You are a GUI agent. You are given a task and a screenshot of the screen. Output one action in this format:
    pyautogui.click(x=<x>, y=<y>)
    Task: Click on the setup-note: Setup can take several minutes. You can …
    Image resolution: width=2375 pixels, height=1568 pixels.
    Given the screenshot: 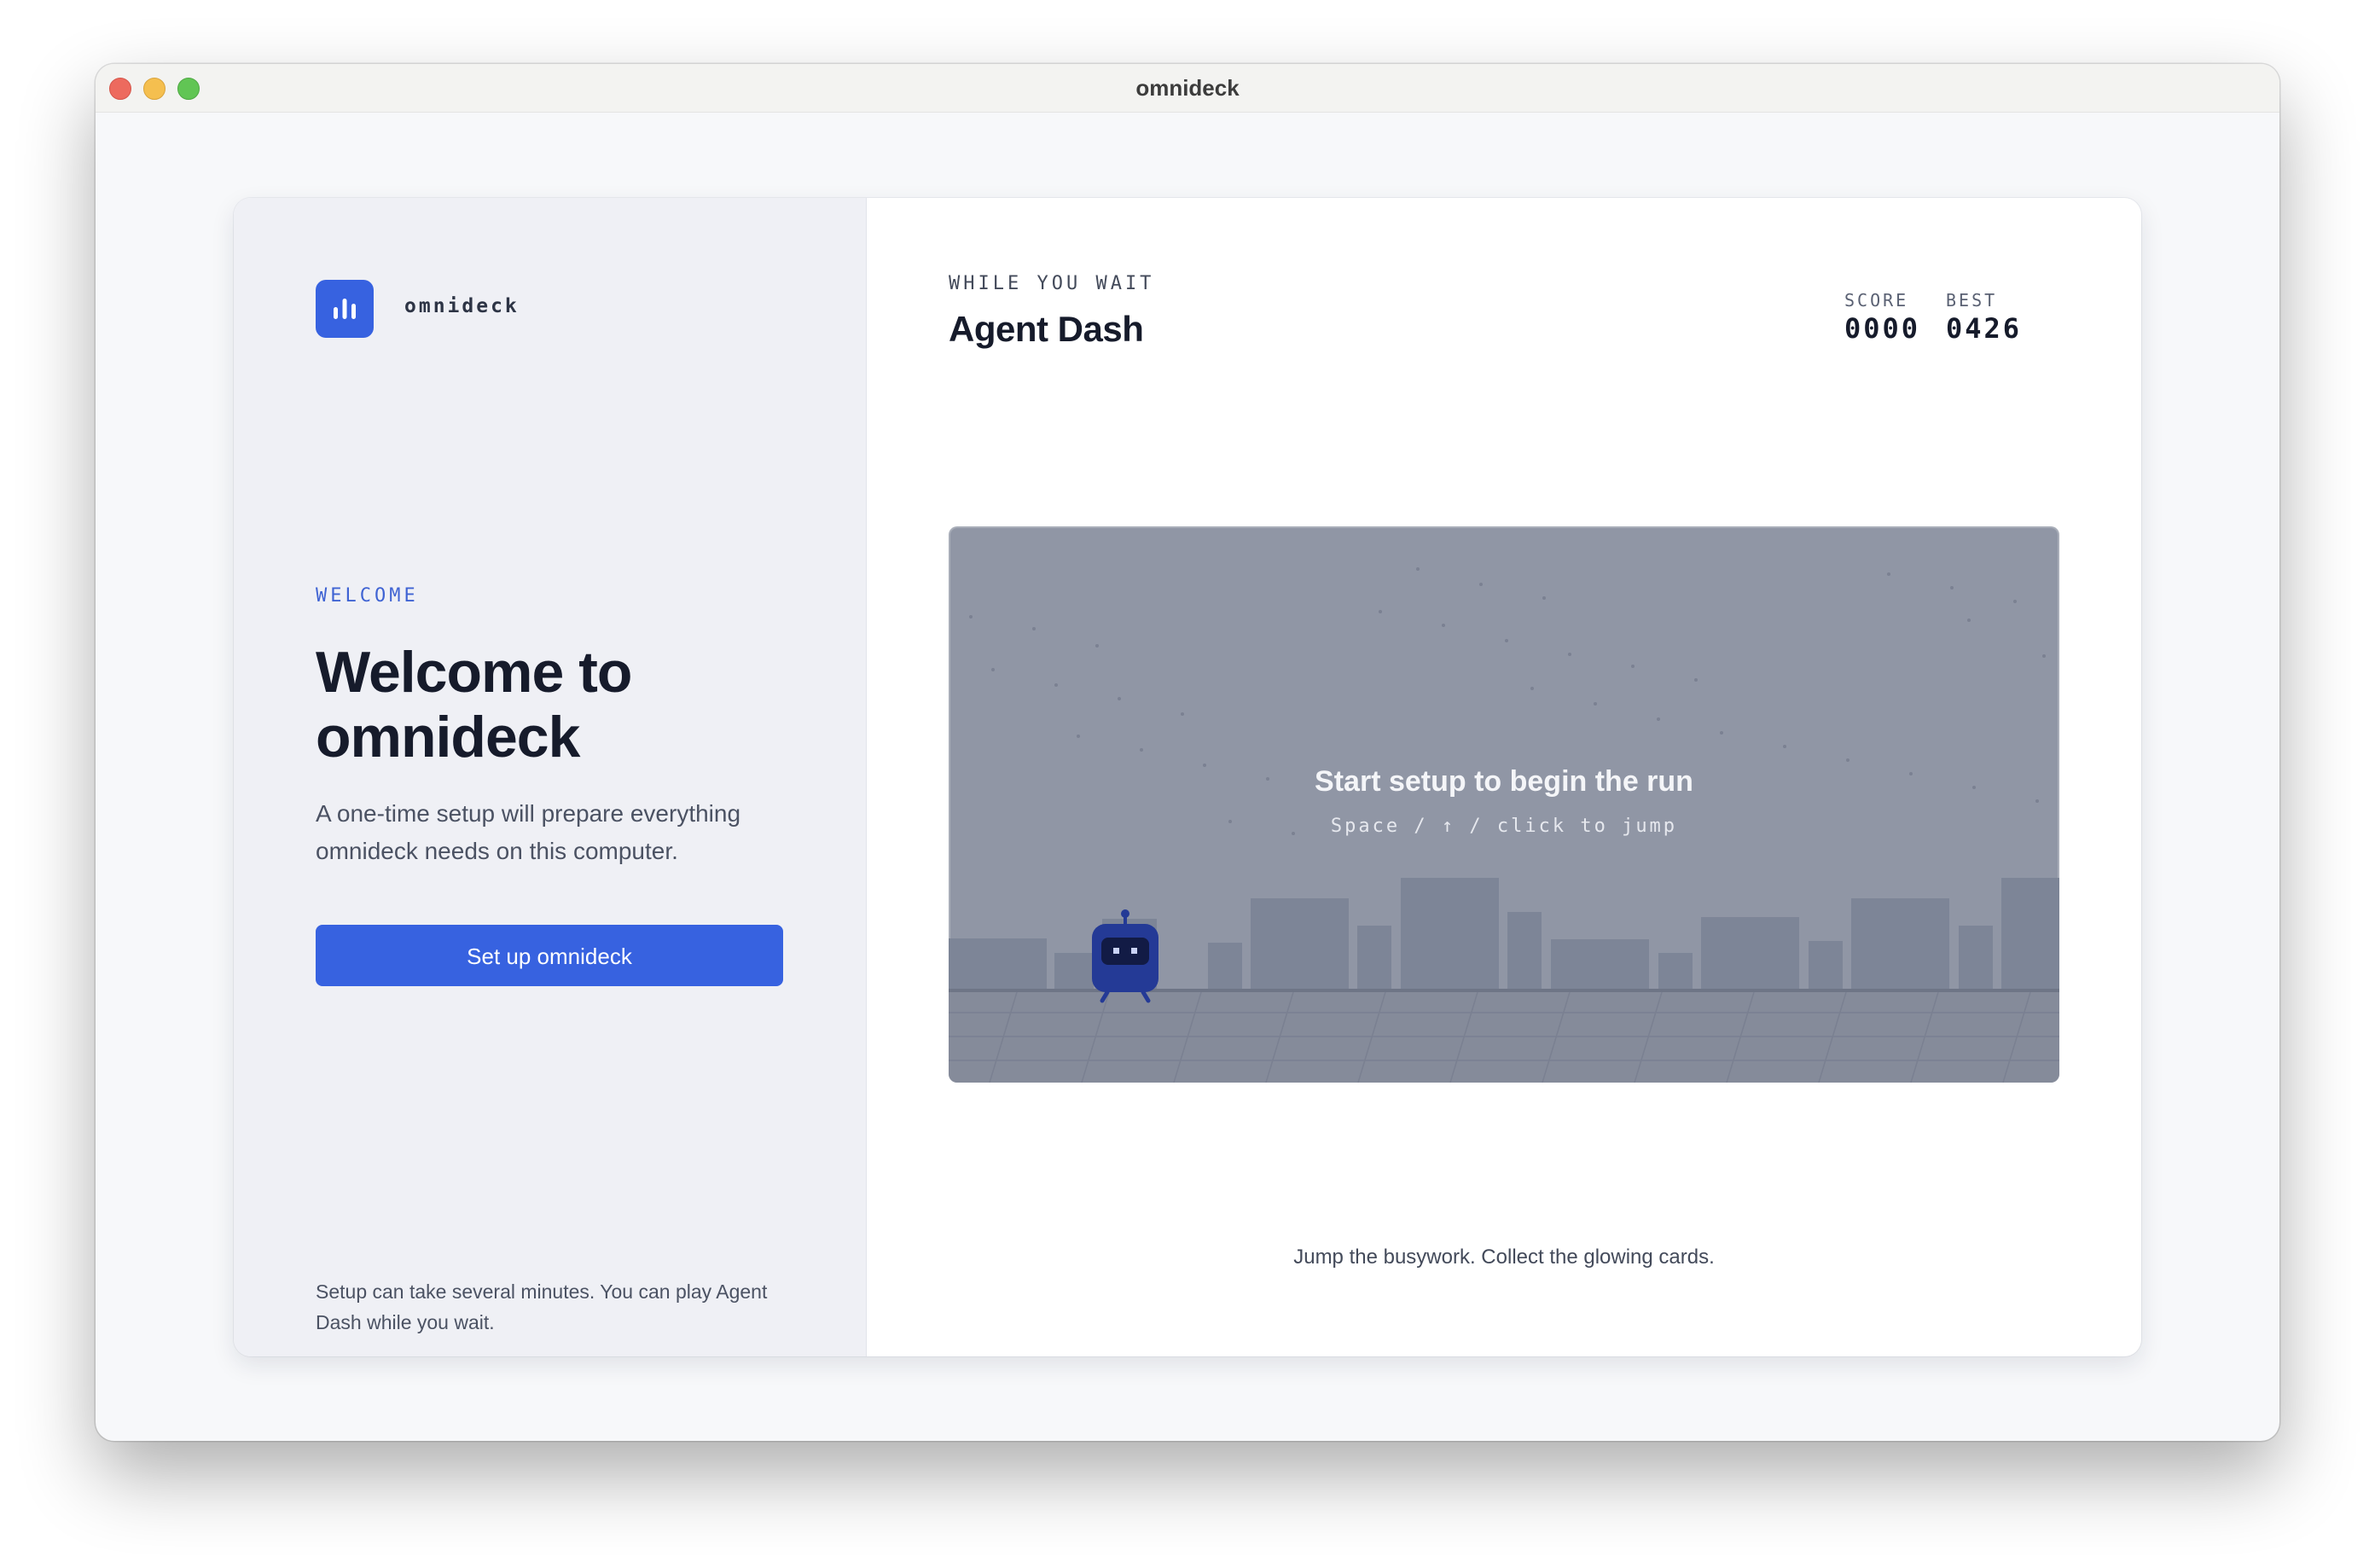 What is the action you would take?
    pyautogui.click(x=542, y=1307)
    